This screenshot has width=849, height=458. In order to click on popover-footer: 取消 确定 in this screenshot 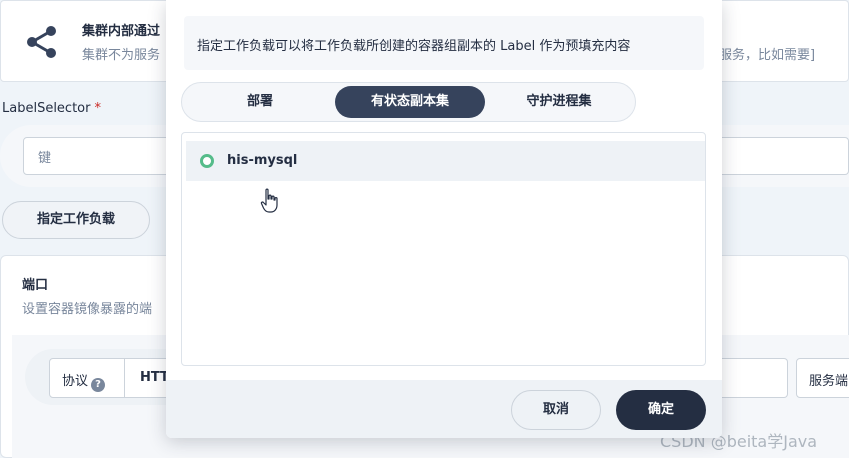, I will do `click(444, 409)`.